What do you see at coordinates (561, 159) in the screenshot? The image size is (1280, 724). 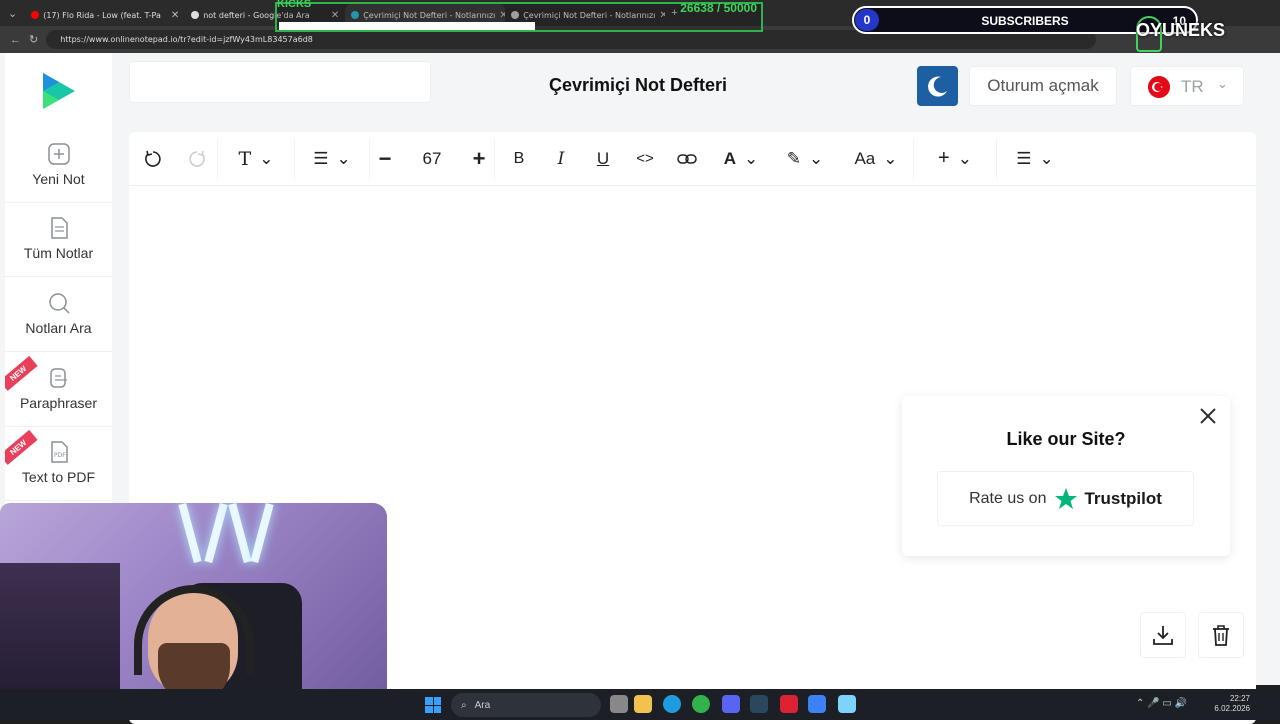 I see `italic-button: I` at bounding box center [561, 159].